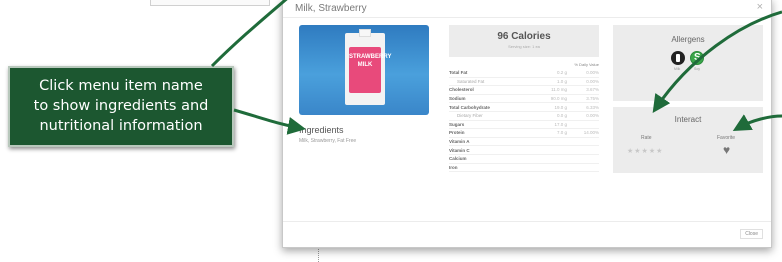 The image size is (782, 262). What do you see at coordinates (524, 159) in the screenshot?
I see `nutrient-row: Calcium` at bounding box center [524, 159].